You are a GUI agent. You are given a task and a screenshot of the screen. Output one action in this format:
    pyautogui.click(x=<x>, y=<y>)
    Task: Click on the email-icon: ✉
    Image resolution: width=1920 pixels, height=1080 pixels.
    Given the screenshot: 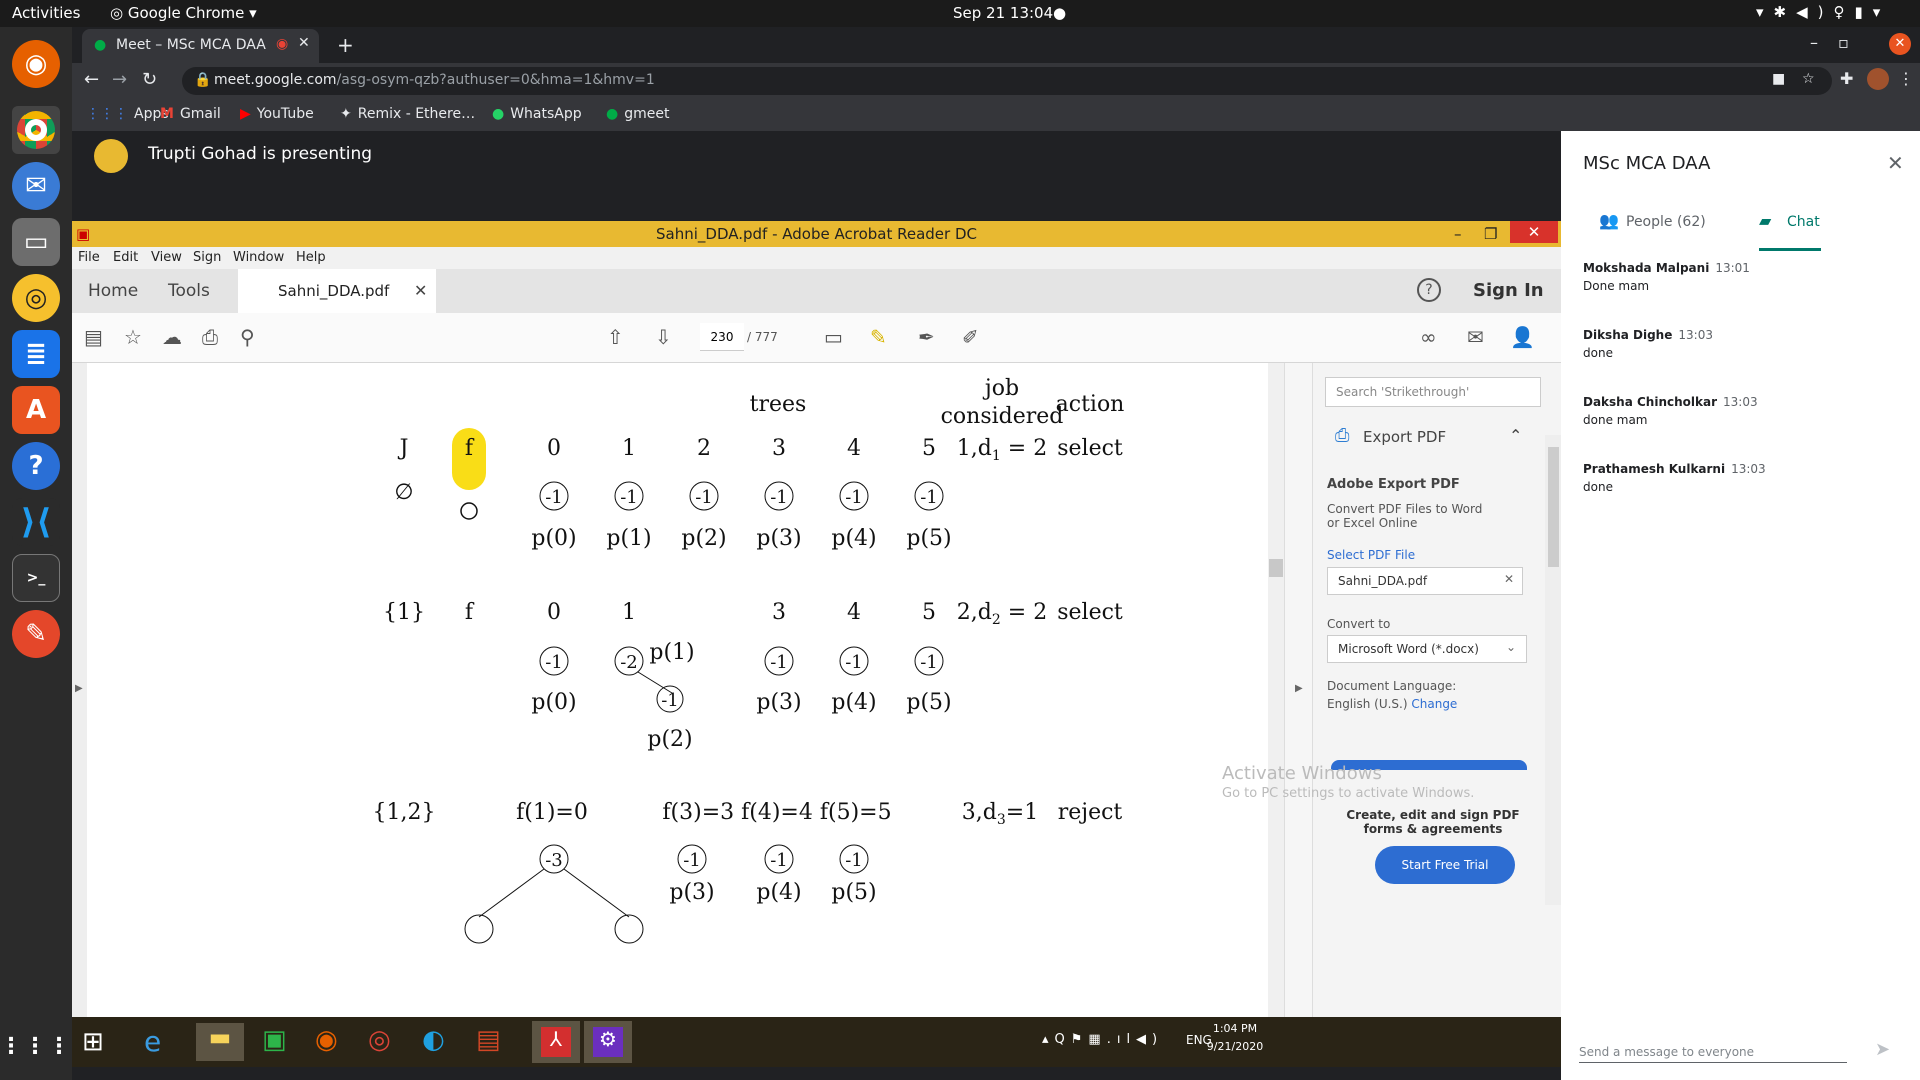 What is the action you would take?
    pyautogui.click(x=1475, y=337)
    